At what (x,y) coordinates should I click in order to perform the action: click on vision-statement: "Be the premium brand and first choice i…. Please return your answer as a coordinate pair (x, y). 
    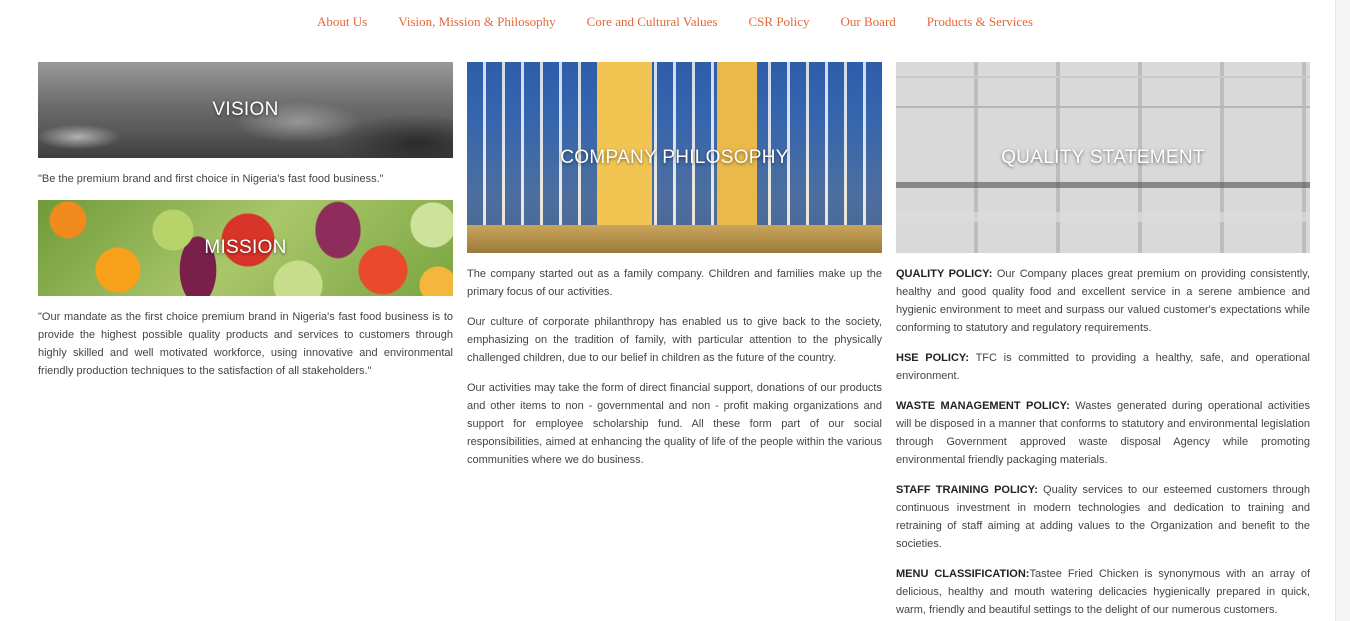
    Looking at the image, I should click on (211, 179).